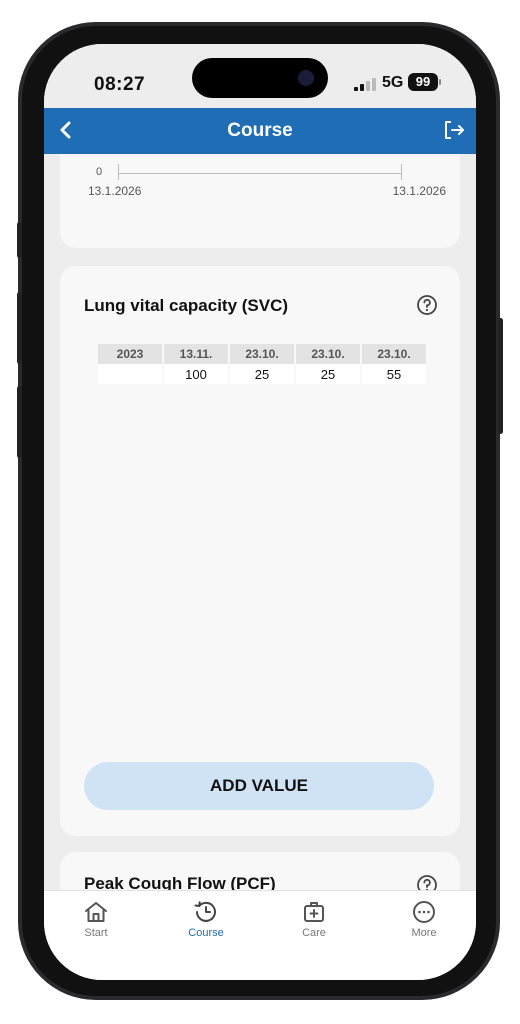 This screenshot has width=520, height=1024. I want to click on x-axis-date-end: 13.1.2026, so click(419, 191).